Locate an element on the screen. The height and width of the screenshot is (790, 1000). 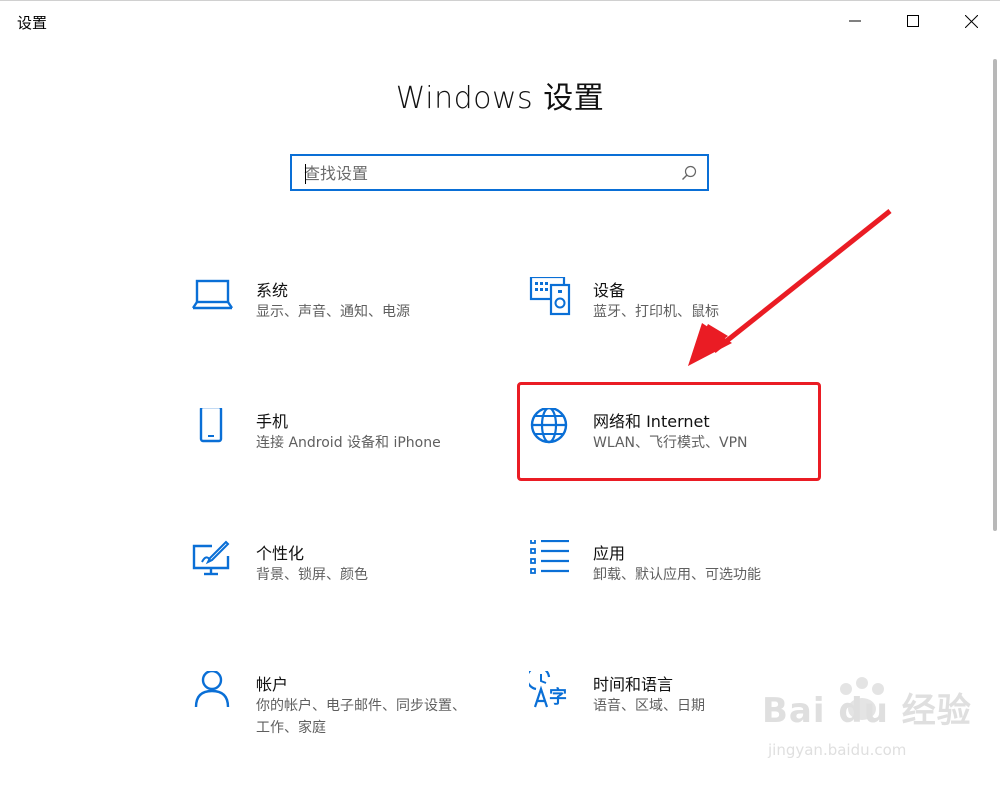
watermark-url: jingyan.baidu.com is located at coordinates (837, 750).